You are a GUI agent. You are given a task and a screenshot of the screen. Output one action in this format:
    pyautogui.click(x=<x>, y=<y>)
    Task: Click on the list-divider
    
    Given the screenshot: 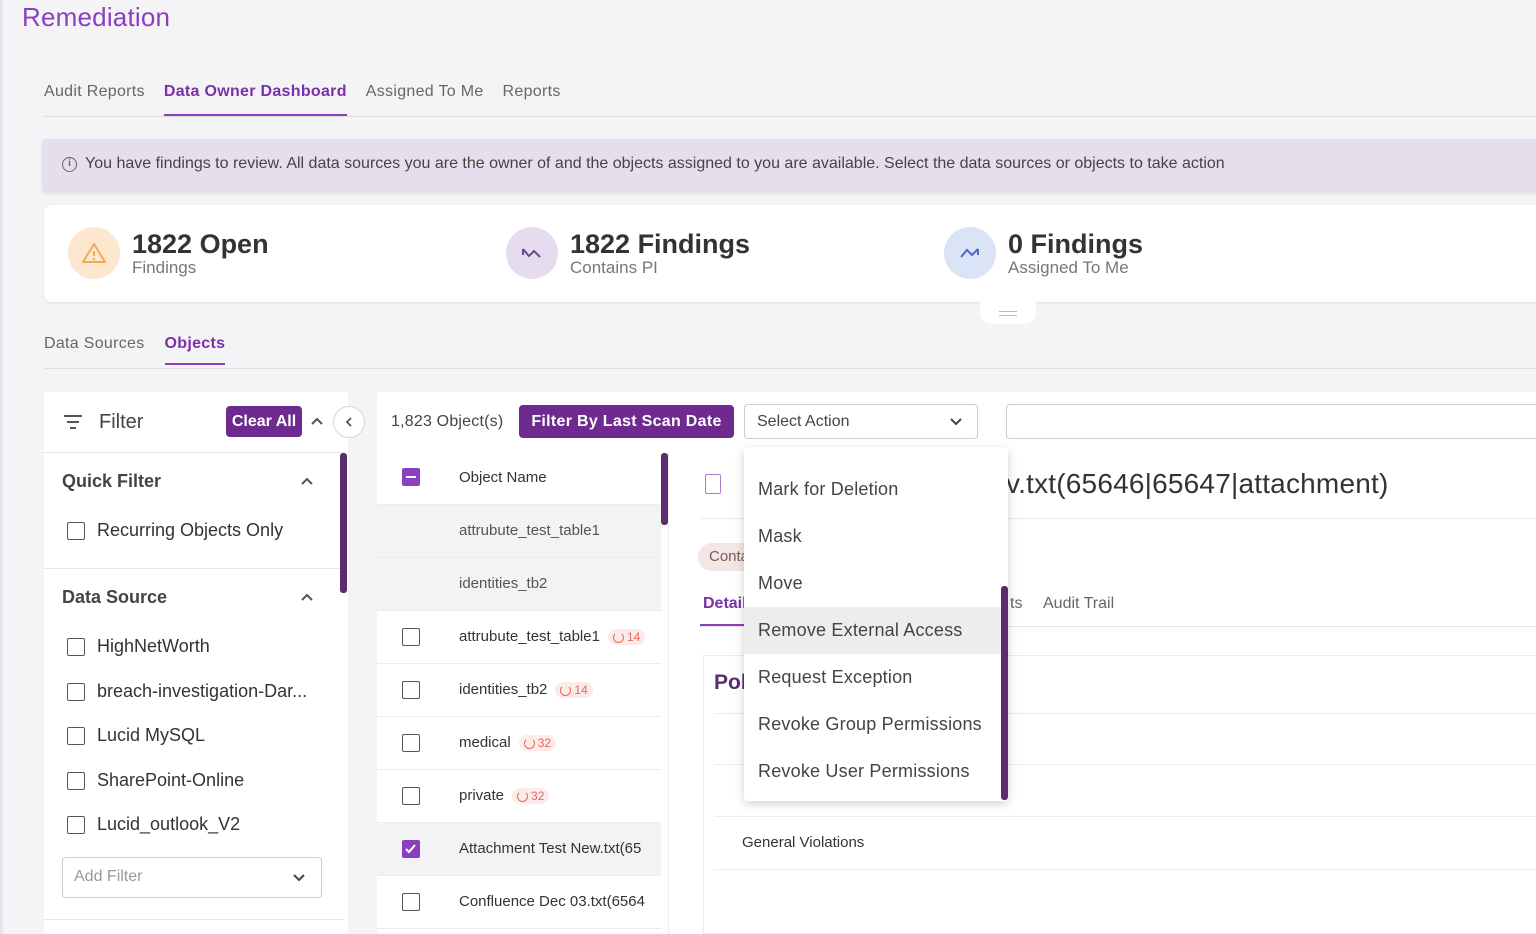 What is the action you would take?
    pyautogui.click(x=668, y=693)
    